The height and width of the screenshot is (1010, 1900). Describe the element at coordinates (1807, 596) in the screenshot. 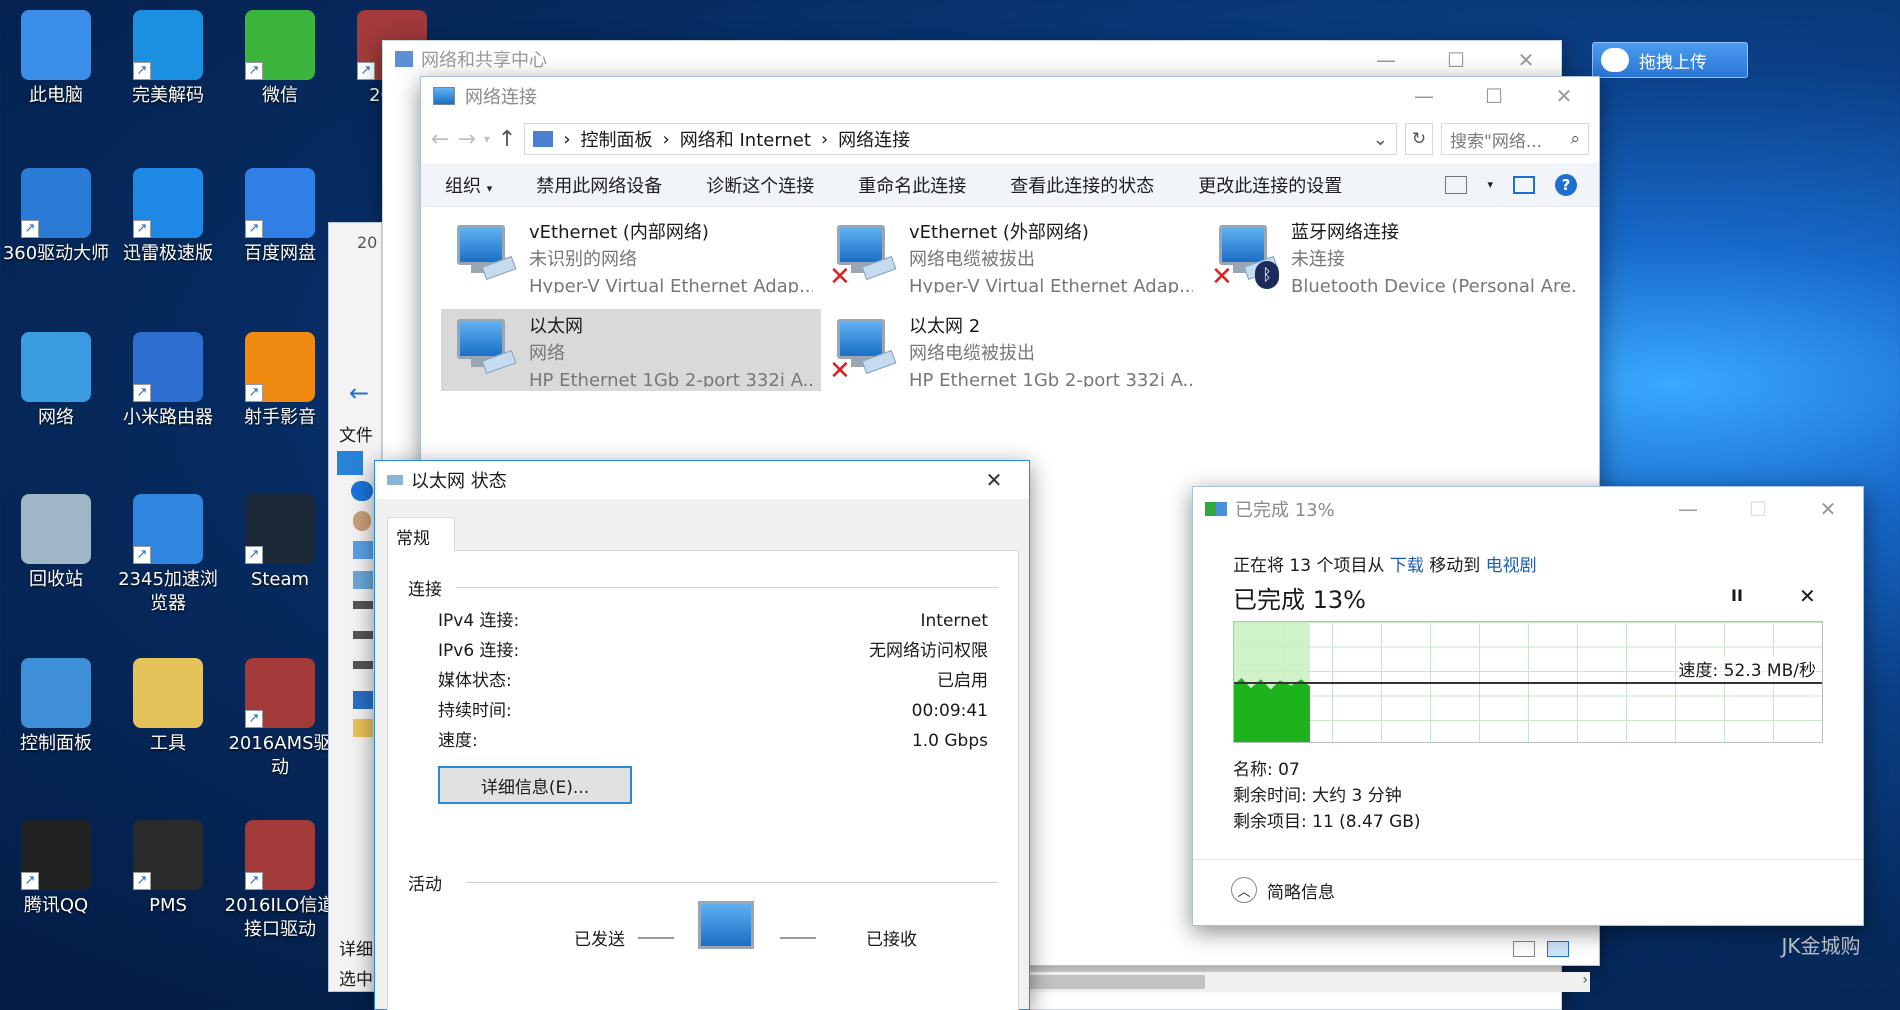

I see `cancel-icon: ✕` at that location.